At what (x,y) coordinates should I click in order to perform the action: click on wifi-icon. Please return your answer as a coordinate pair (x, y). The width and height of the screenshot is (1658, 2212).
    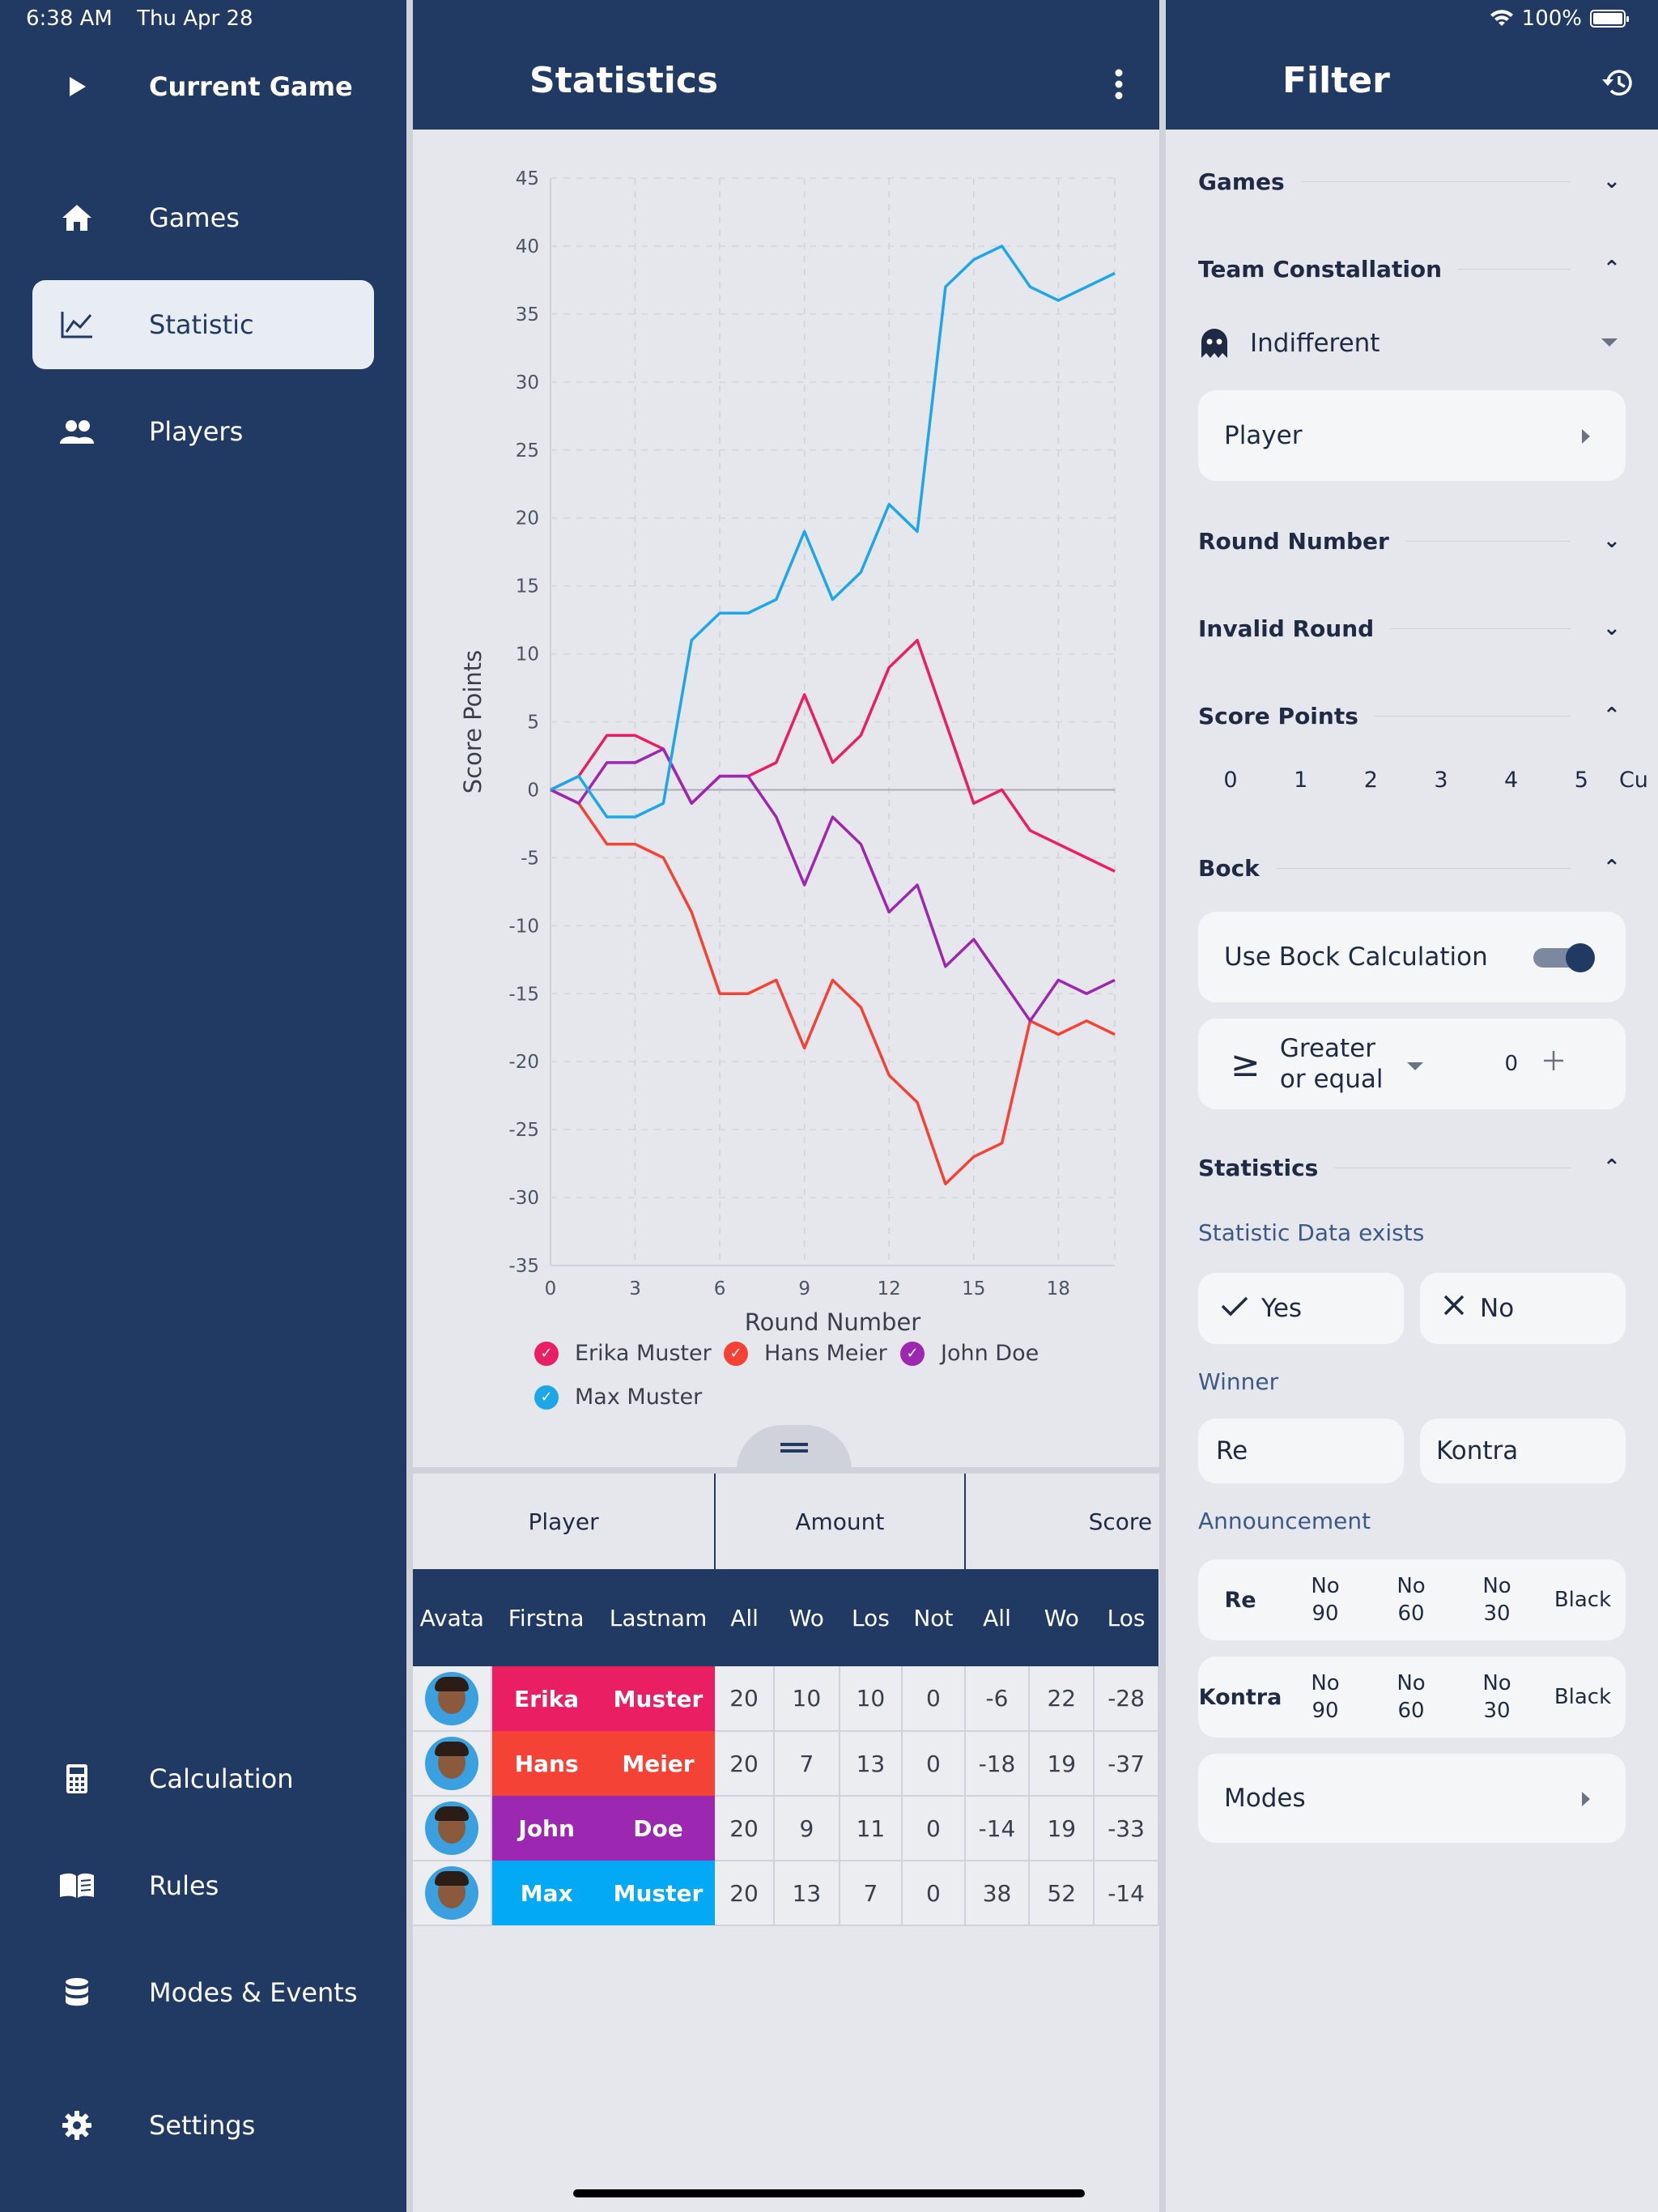
    Looking at the image, I should click on (1501, 18).